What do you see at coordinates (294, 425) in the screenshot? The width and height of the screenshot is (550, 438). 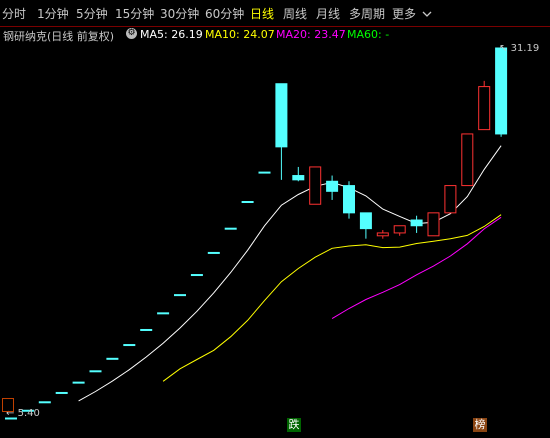 I see `marker-down: 跌` at bounding box center [294, 425].